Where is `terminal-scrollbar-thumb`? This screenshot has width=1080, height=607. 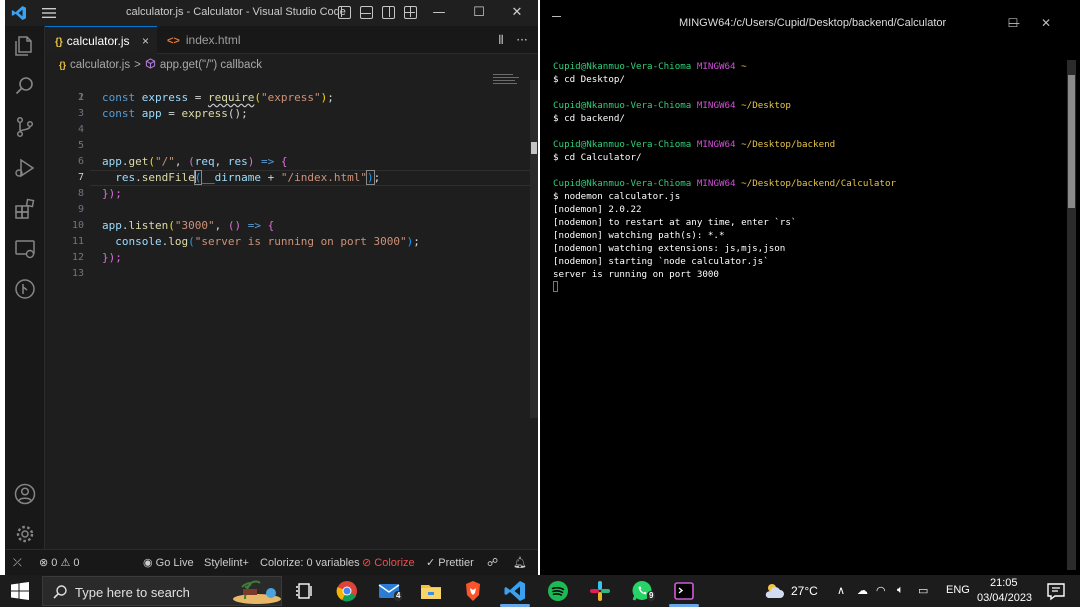
terminal-scrollbar-thumb is located at coordinates (1071, 141).